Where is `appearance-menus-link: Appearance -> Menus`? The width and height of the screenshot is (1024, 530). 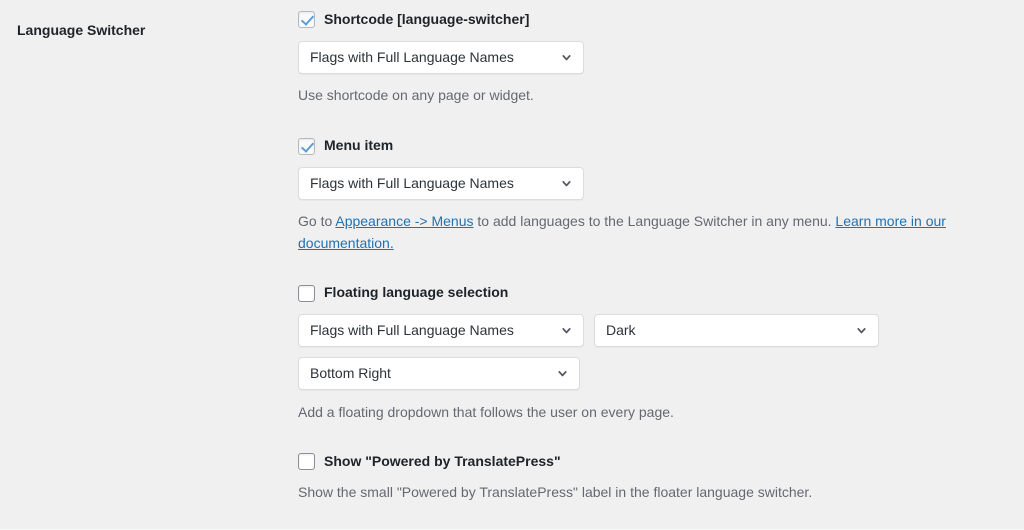 appearance-menus-link: Appearance -> Menus is located at coordinates (404, 221).